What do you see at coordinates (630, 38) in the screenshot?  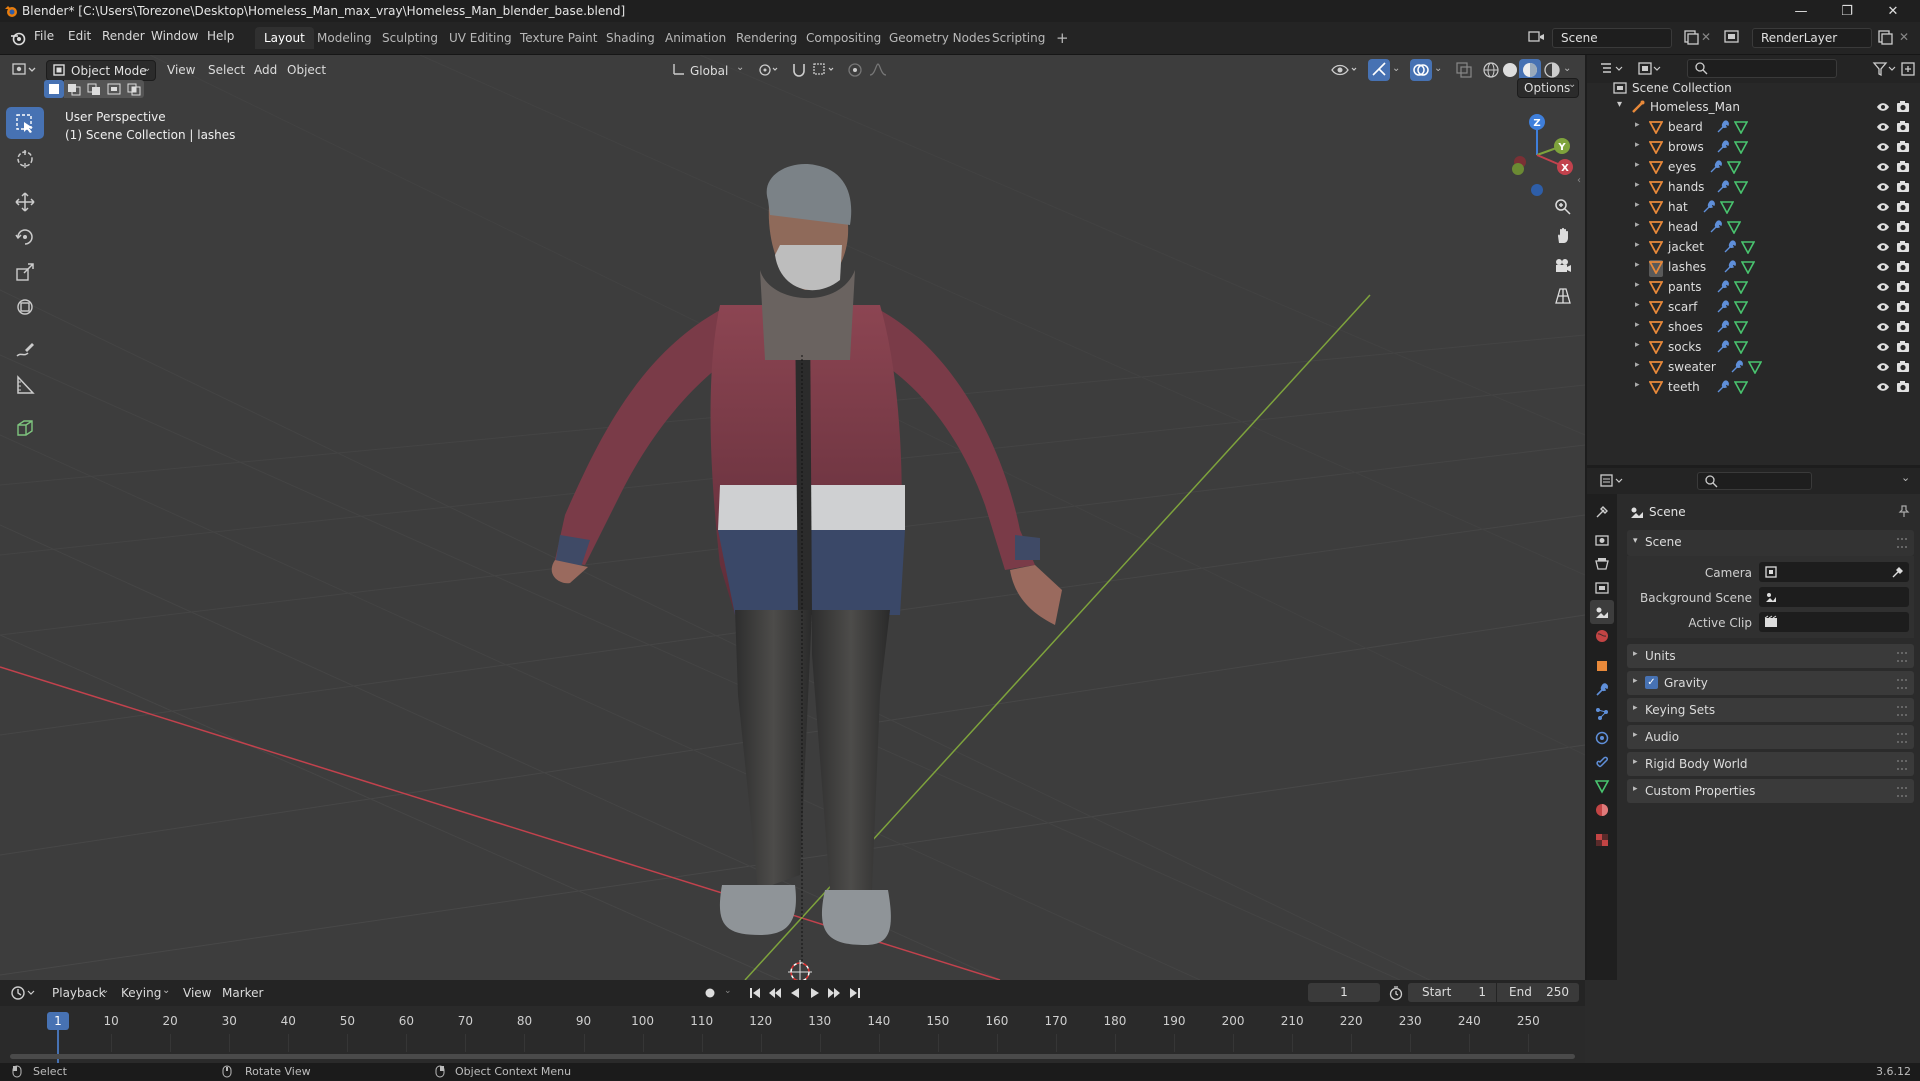 I see `tab-shading: Shading` at bounding box center [630, 38].